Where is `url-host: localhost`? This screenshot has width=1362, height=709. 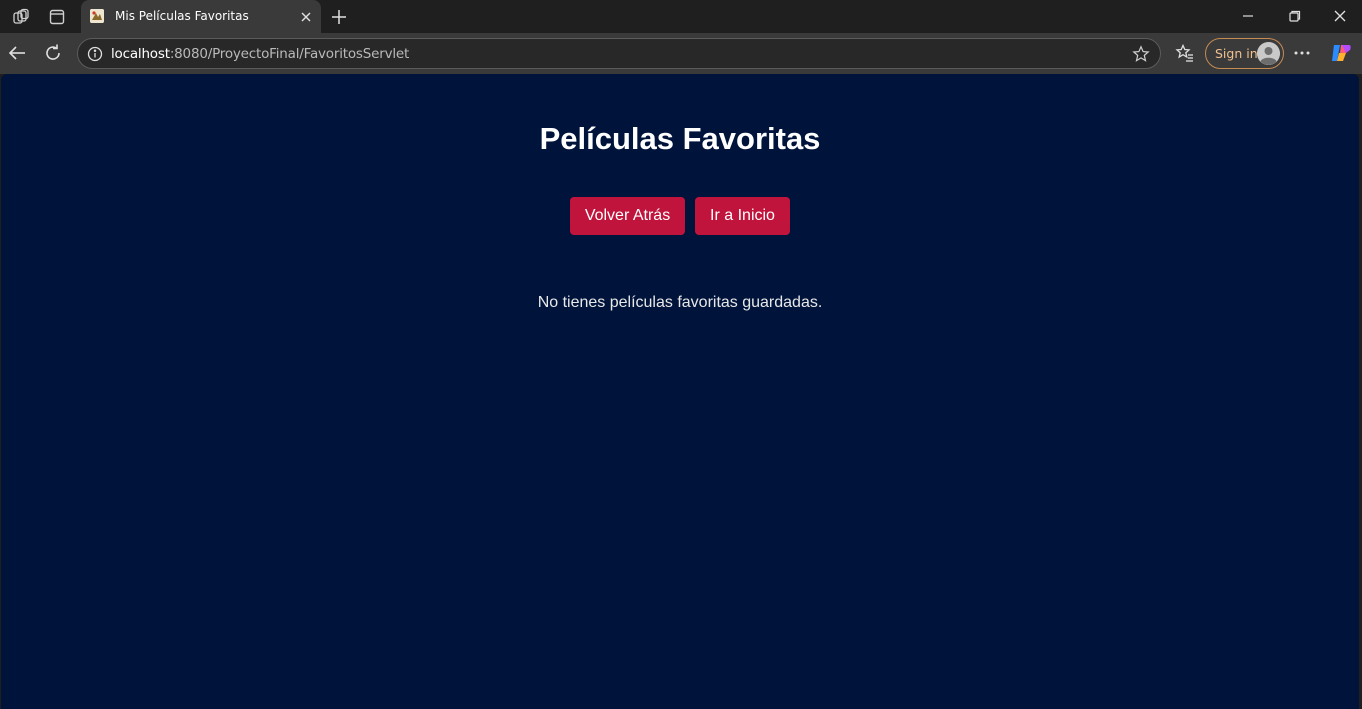 url-host: localhost is located at coordinates (140, 54).